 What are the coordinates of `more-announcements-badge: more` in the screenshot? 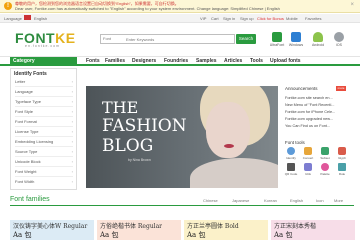 It's located at (341, 88).